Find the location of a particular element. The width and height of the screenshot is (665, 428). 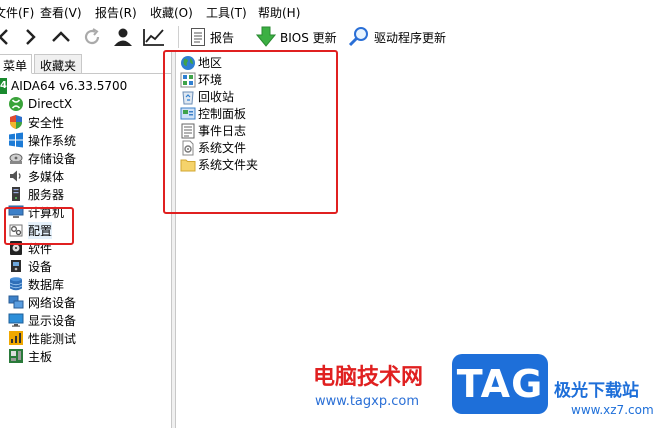

config-icon is located at coordinates (16, 230).